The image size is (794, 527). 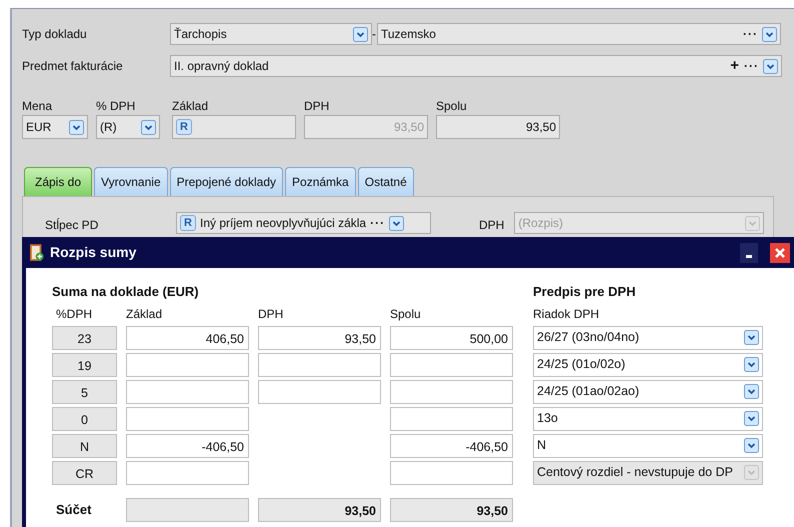 I want to click on column-header: Spolu, so click(x=406, y=314).